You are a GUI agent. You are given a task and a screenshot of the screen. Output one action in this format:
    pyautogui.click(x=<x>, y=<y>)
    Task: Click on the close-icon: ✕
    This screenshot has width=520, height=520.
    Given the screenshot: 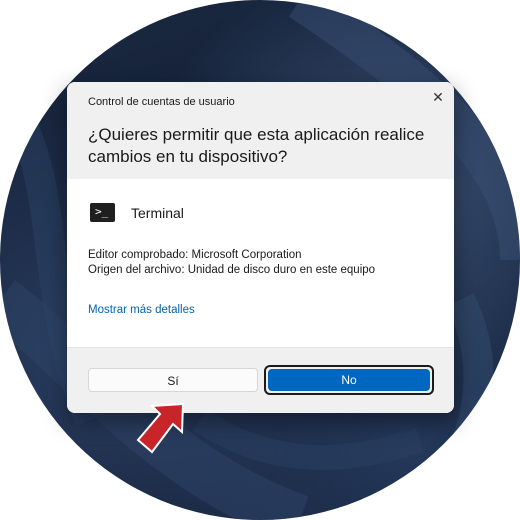 What is the action you would take?
    pyautogui.click(x=438, y=97)
    